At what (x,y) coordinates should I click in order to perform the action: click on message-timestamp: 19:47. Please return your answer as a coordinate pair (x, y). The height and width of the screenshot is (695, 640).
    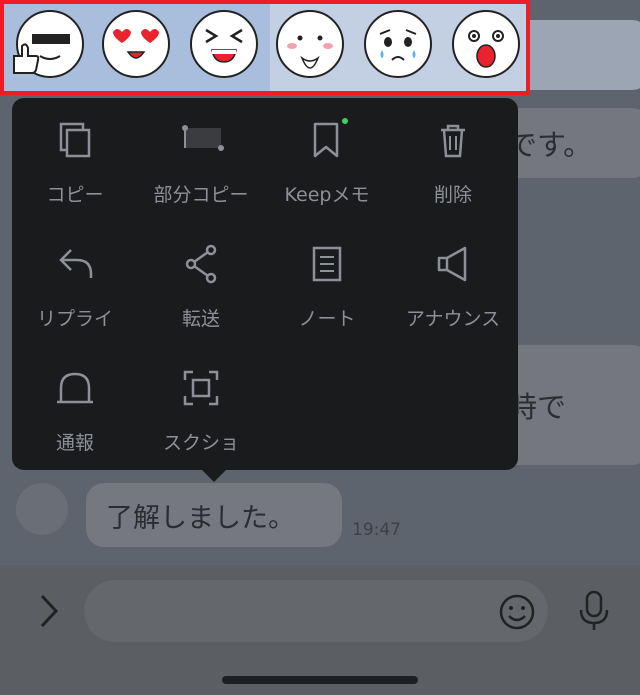
    Looking at the image, I should click on (376, 530).